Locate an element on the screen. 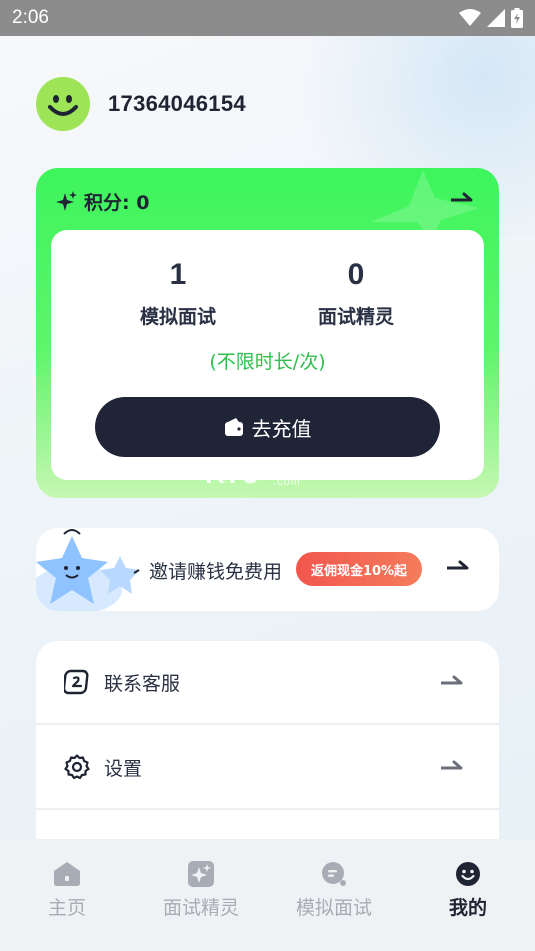  tab-label: 我的 is located at coordinates (467, 908).